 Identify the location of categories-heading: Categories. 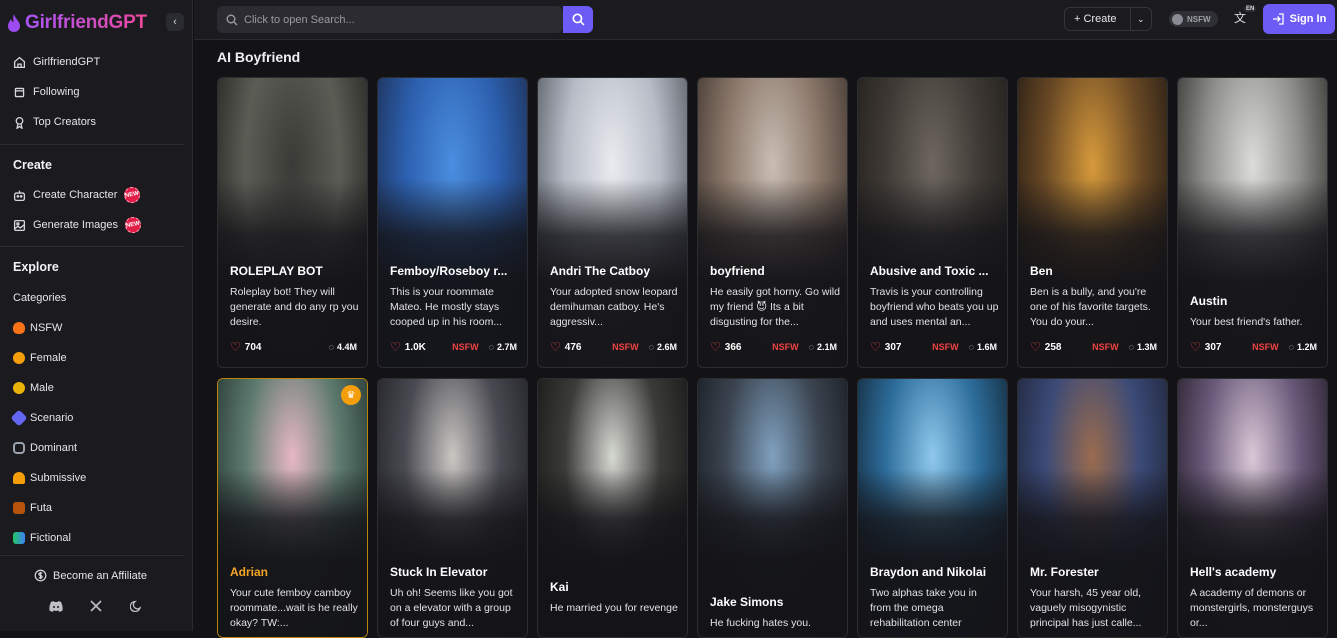
(39, 298).